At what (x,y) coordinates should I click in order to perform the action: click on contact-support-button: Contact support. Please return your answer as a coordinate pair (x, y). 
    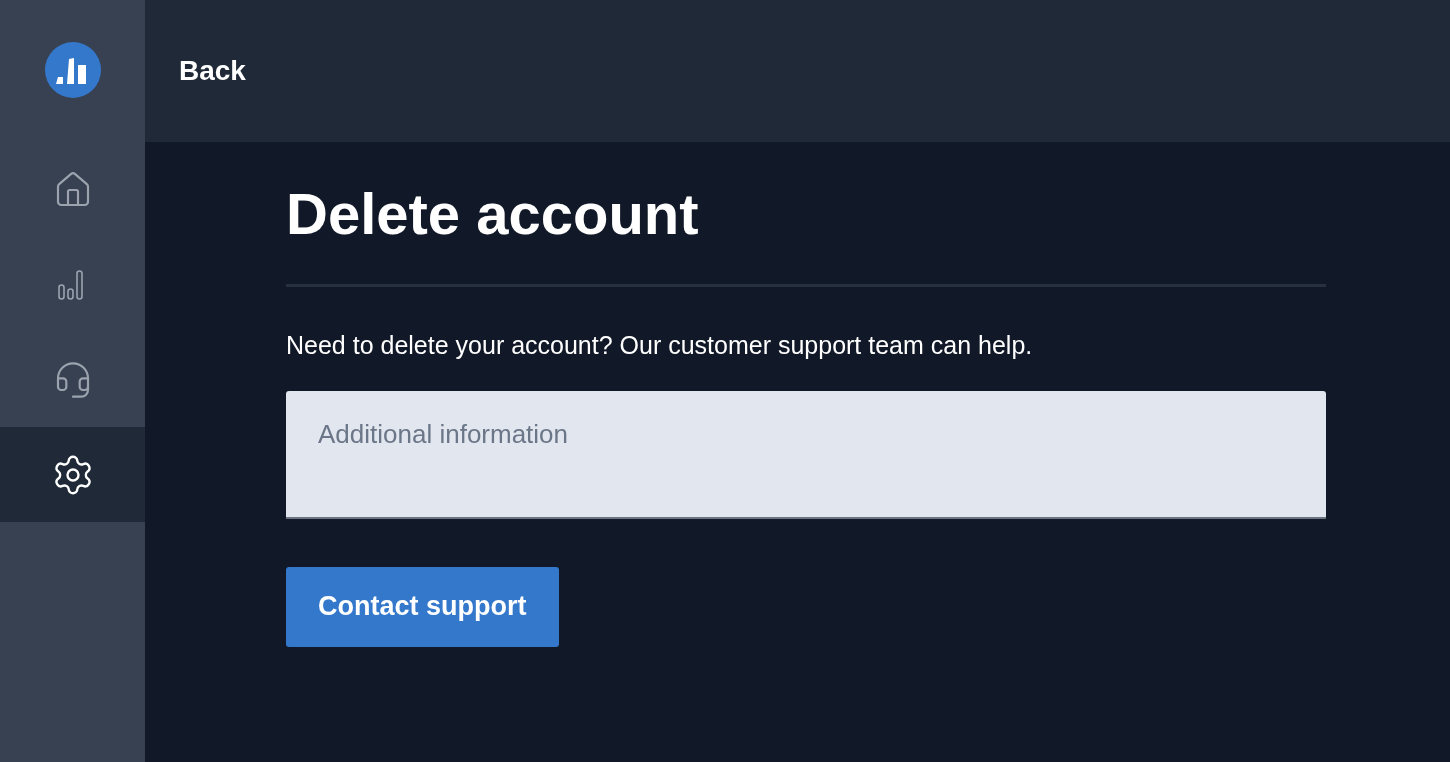
    Looking at the image, I should click on (422, 606).